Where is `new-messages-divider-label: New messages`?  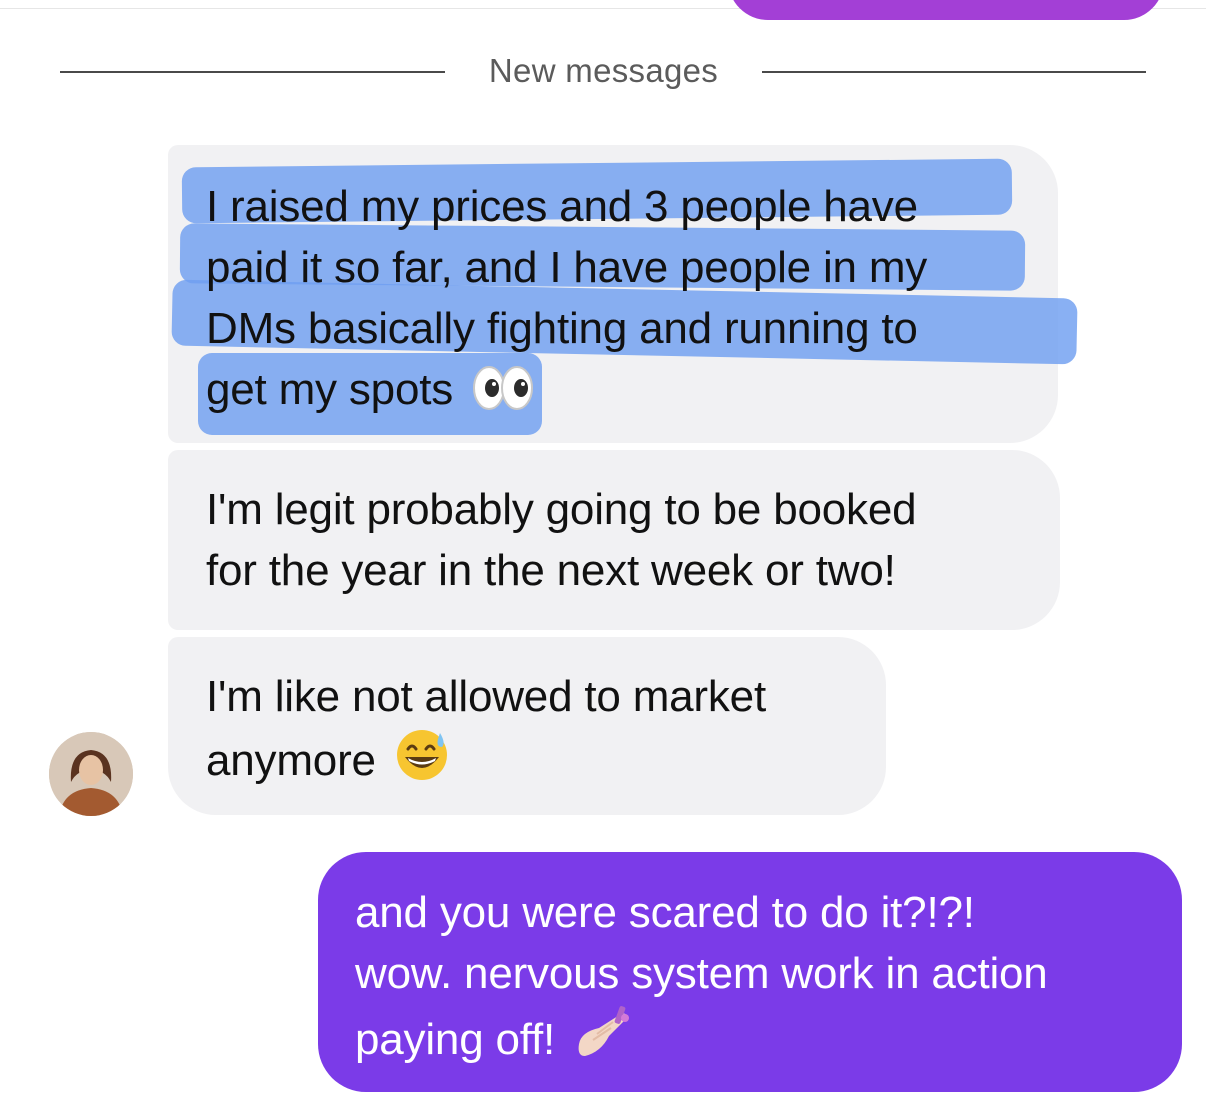 new-messages-divider-label: New messages is located at coordinates (603, 70).